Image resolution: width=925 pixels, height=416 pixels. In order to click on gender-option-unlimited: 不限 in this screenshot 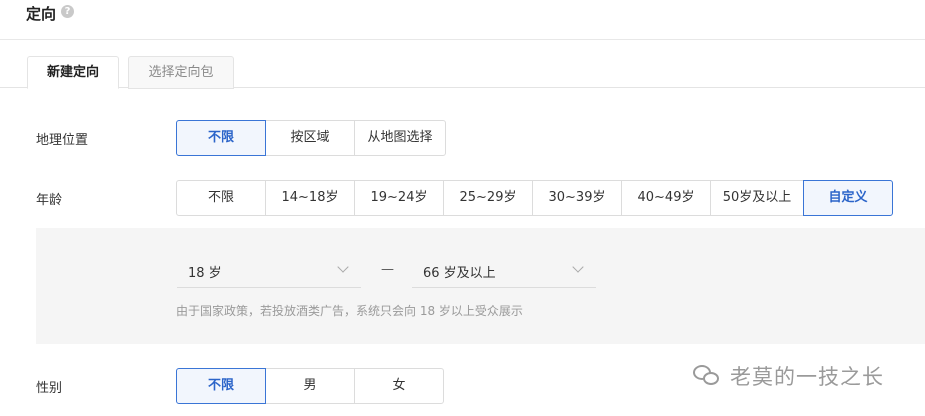, I will do `click(221, 386)`.